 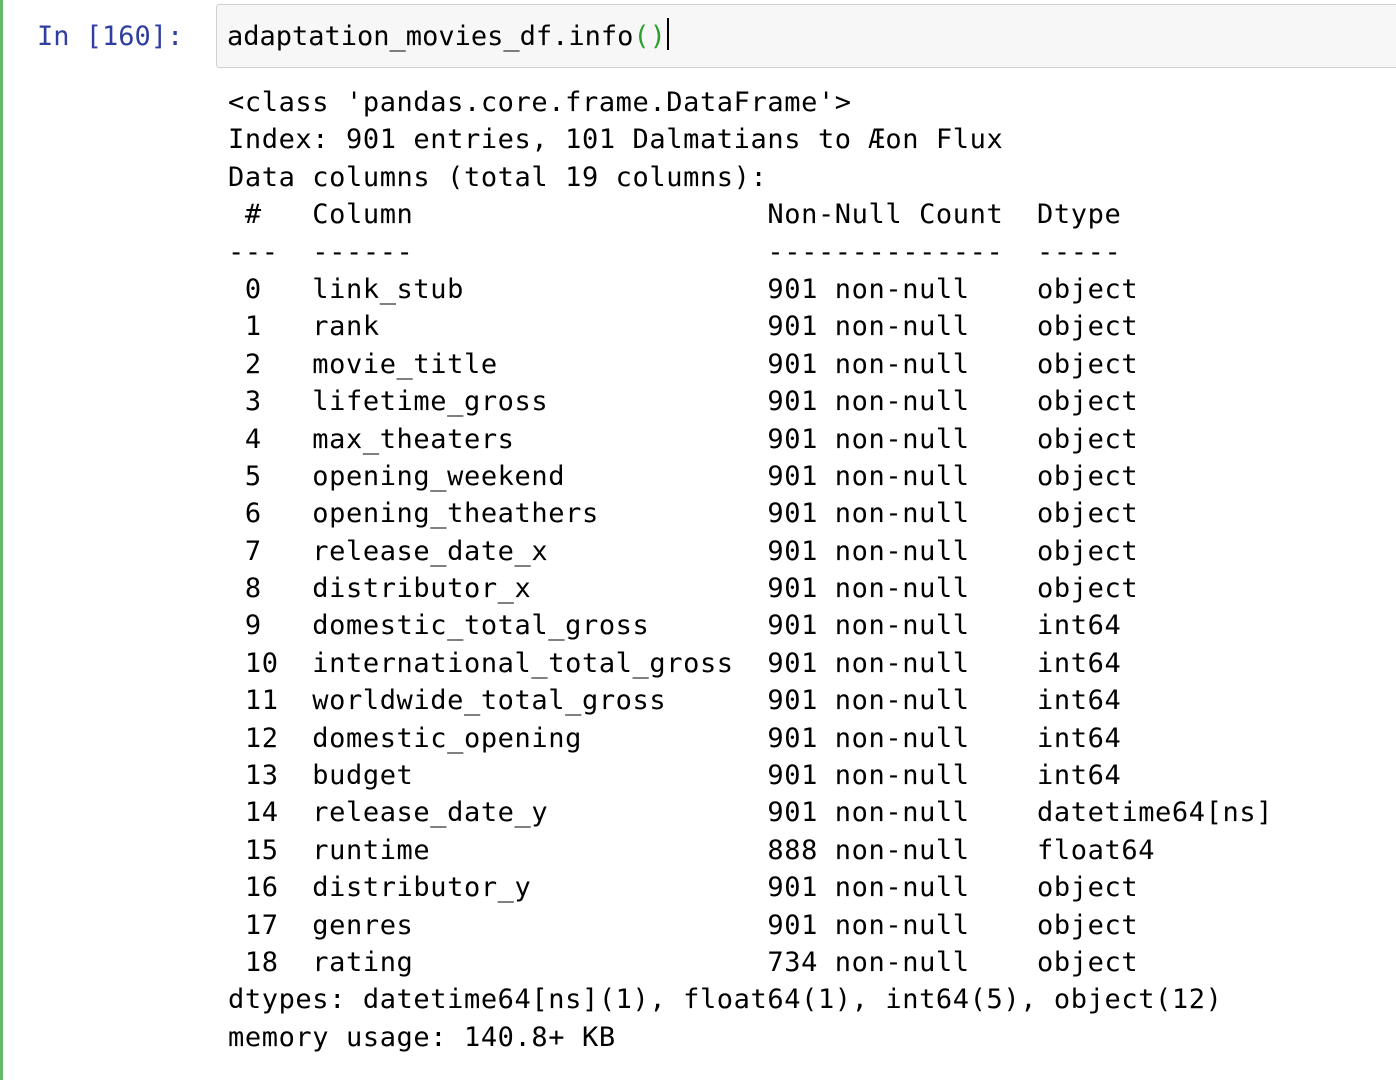 I want to click on code-parens: (), so click(x=649, y=36).